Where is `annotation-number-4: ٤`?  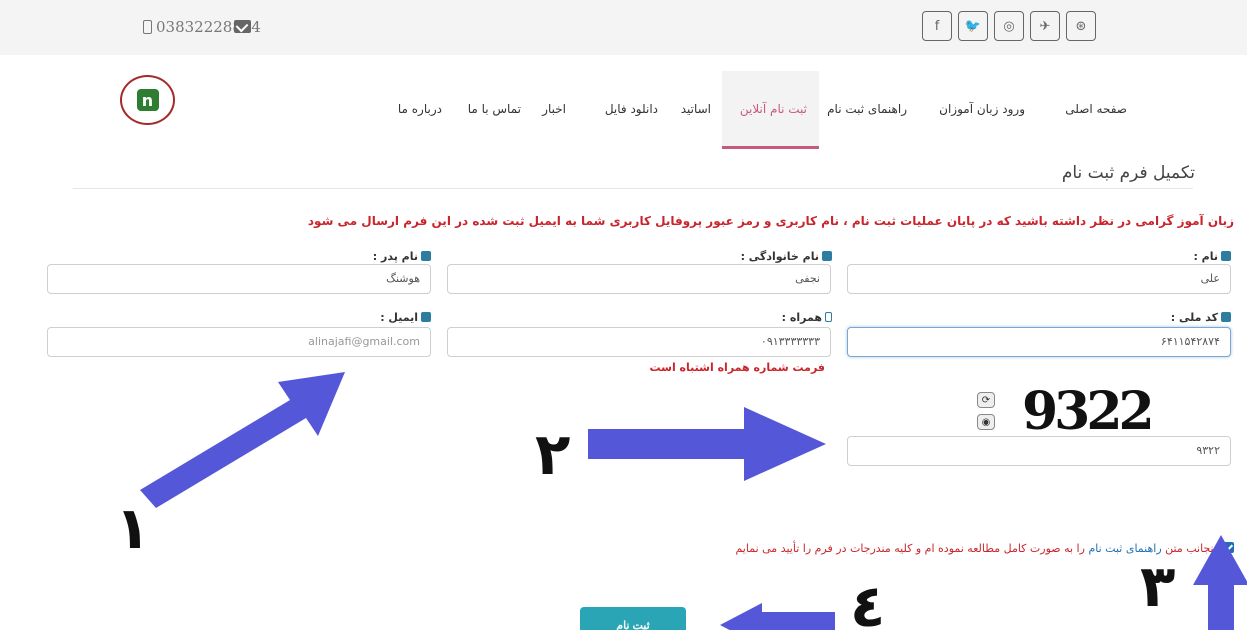 annotation-number-4: ٤ is located at coordinates (868, 601).